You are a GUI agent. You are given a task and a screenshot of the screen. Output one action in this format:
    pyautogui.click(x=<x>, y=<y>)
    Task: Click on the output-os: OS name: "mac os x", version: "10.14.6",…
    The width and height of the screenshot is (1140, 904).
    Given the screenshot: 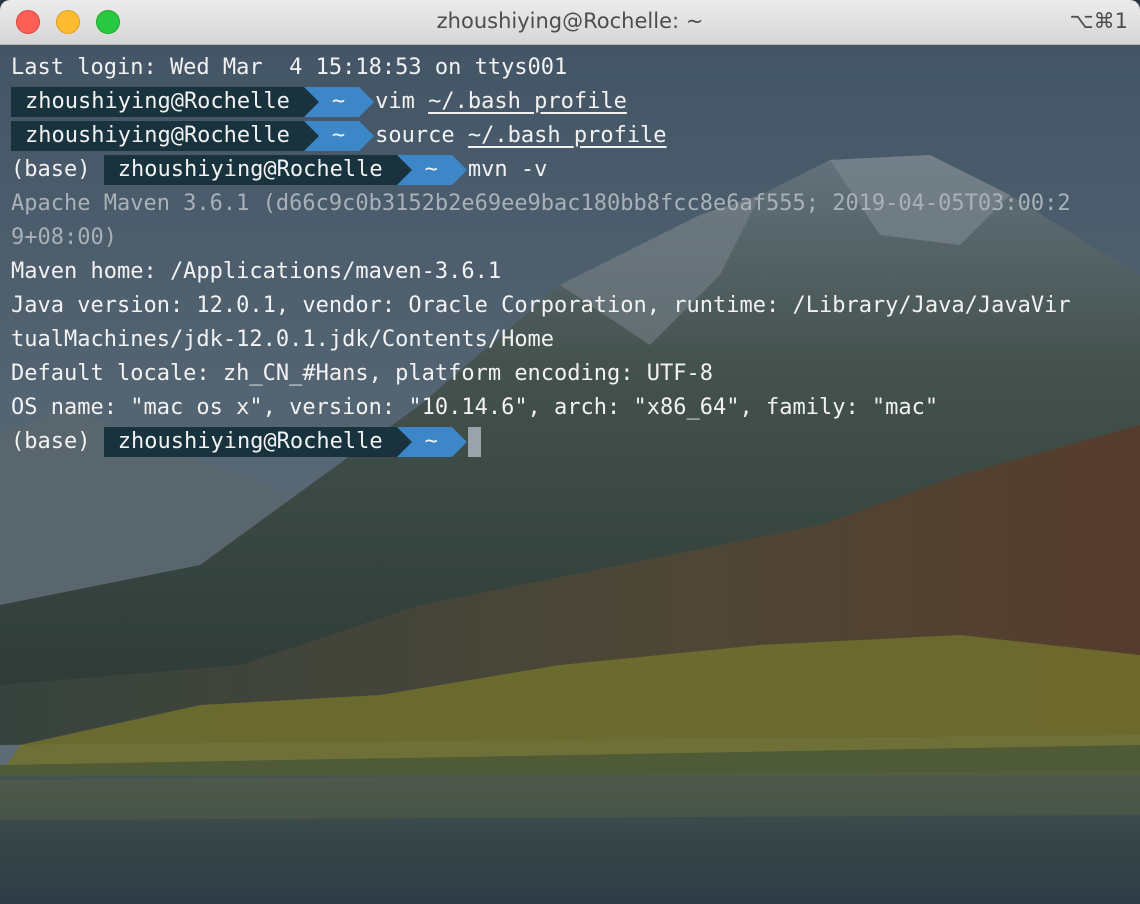 What is the action you would take?
    pyautogui.click(x=475, y=407)
    